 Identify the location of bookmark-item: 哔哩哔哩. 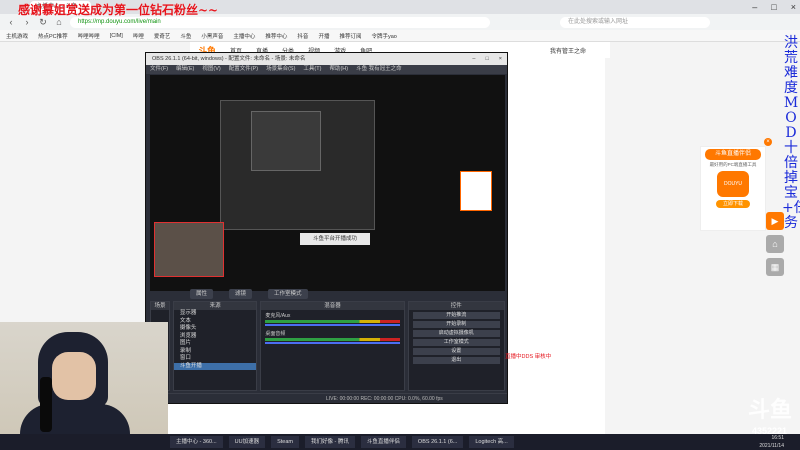
(89, 36).